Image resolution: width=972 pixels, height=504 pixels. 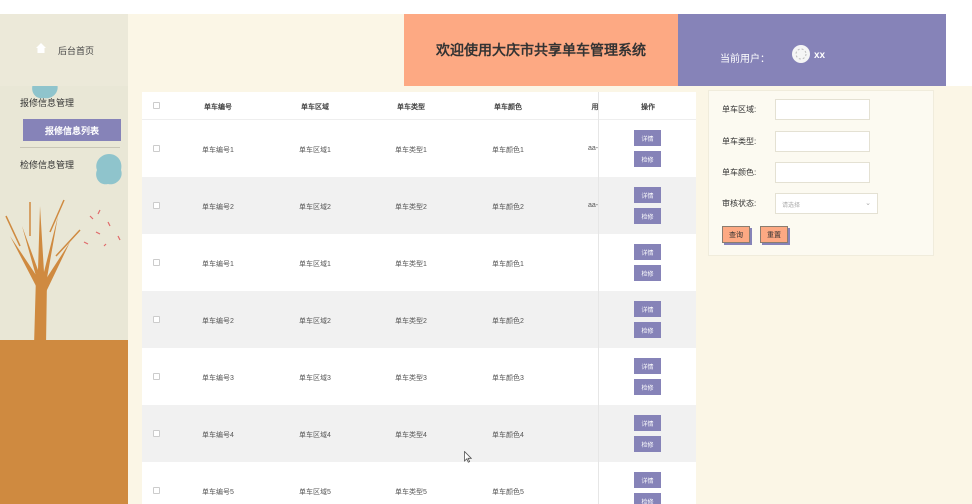 I want to click on table-header-row: 单车编号 单车区域 单车类型 单车颜色 用 操作, so click(x=419, y=106).